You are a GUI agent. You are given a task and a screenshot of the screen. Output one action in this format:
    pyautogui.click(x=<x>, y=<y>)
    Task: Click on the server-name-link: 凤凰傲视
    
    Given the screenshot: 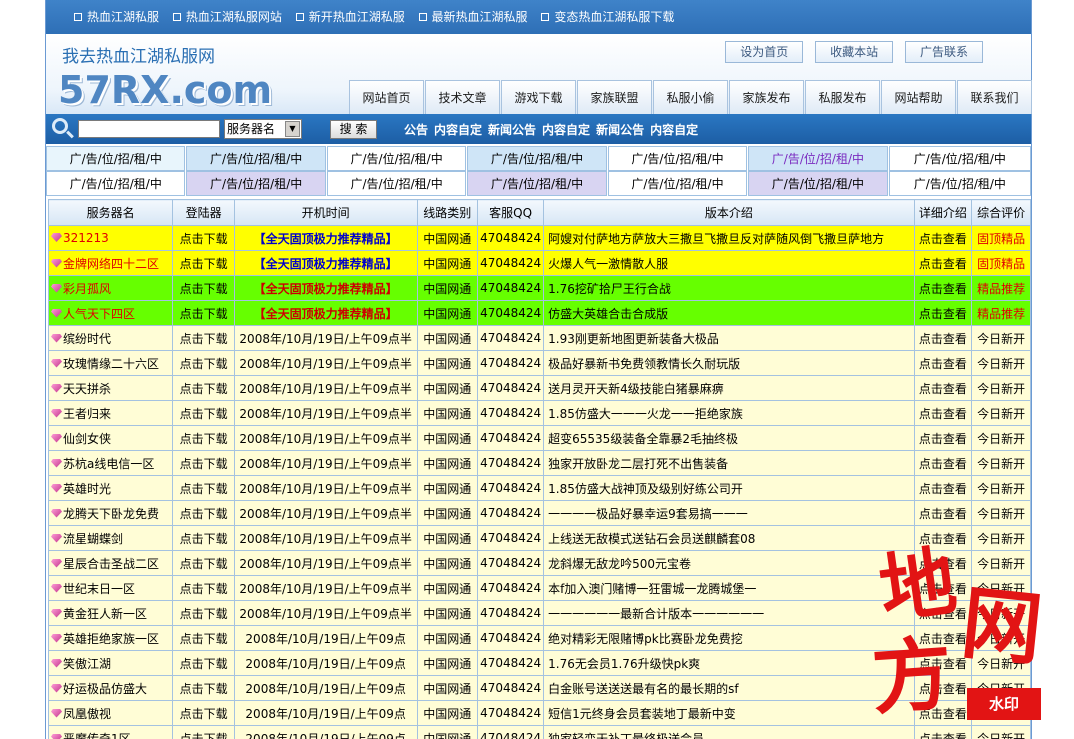 What is the action you would take?
    pyautogui.click(x=87, y=714)
    